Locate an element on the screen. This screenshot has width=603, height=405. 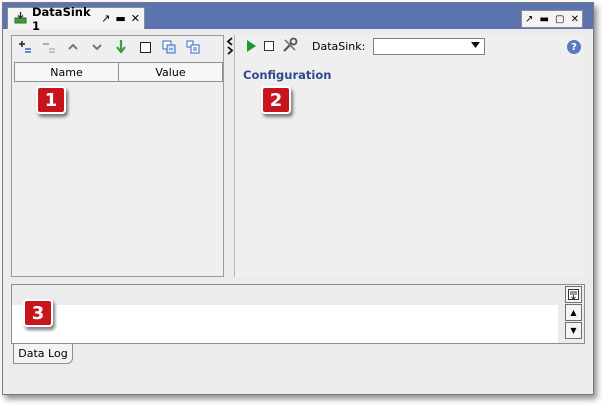
callout-badge-2: 2 is located at coordinates (276, 100).